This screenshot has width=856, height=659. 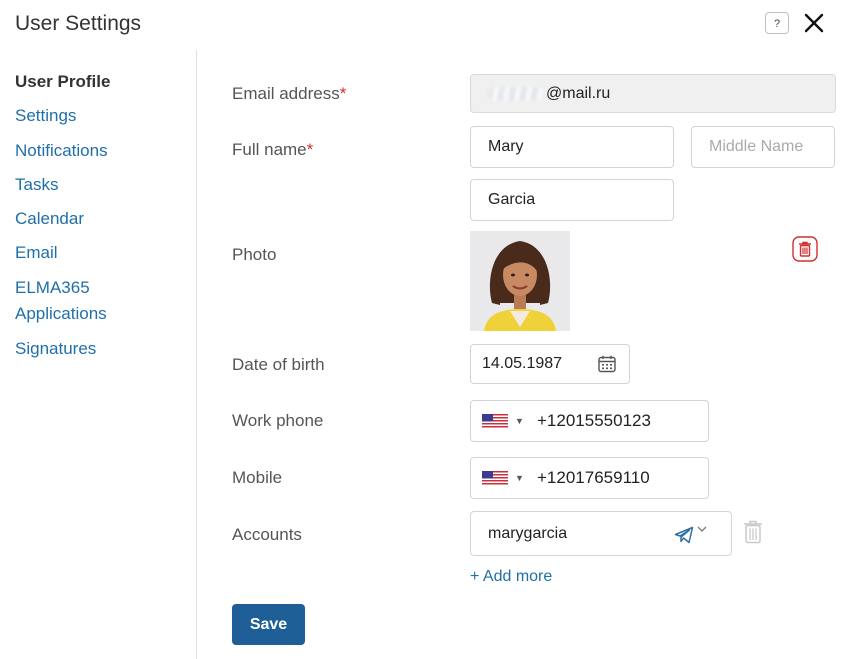 I want to click on work-phone-country-select: ▼, so click(x=498, y=421).